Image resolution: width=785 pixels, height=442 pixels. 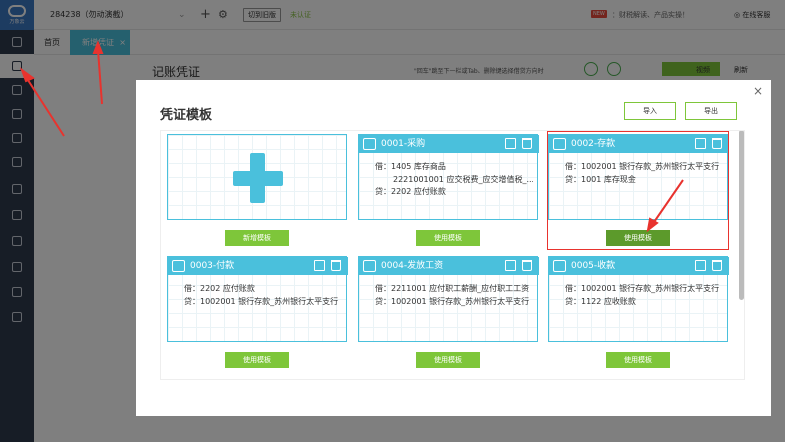 I want to click on template-line: 借：1405 库存商品, so click(x=410, y=166).